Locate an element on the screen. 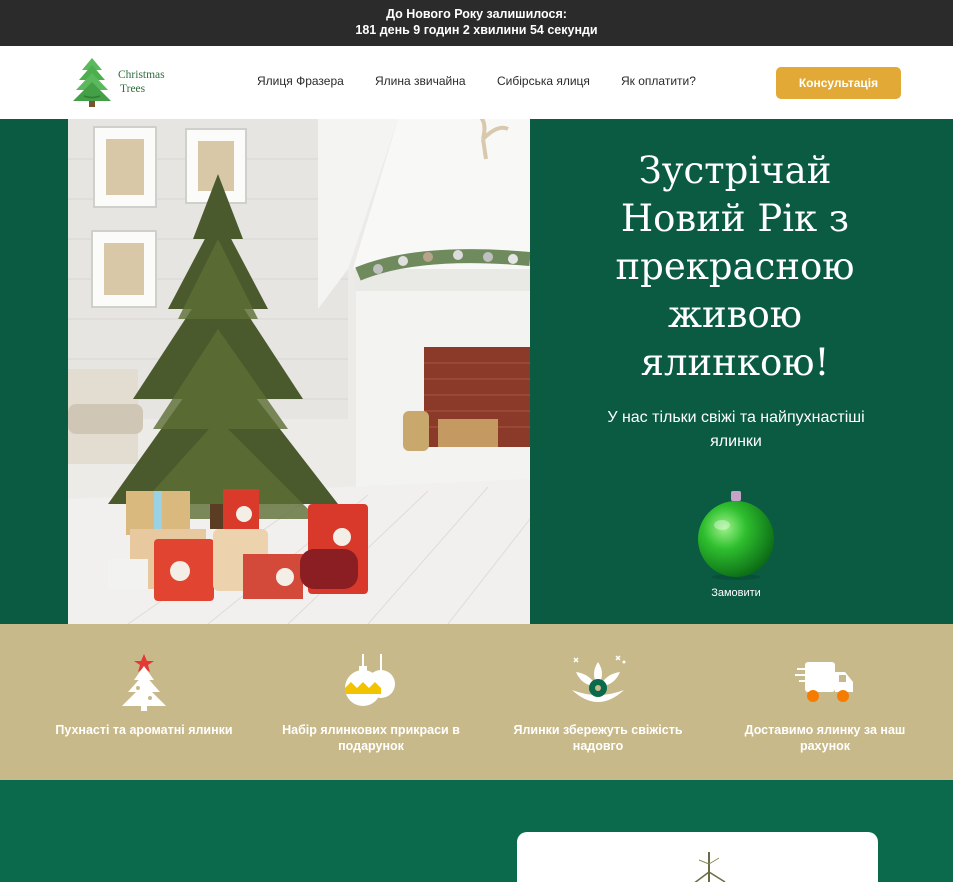 The height and width of the screenshot is (882, 953). feature-fluffy-trees-text: Пухнасті та ароматні ялинки is located at coordinates (144, 730).